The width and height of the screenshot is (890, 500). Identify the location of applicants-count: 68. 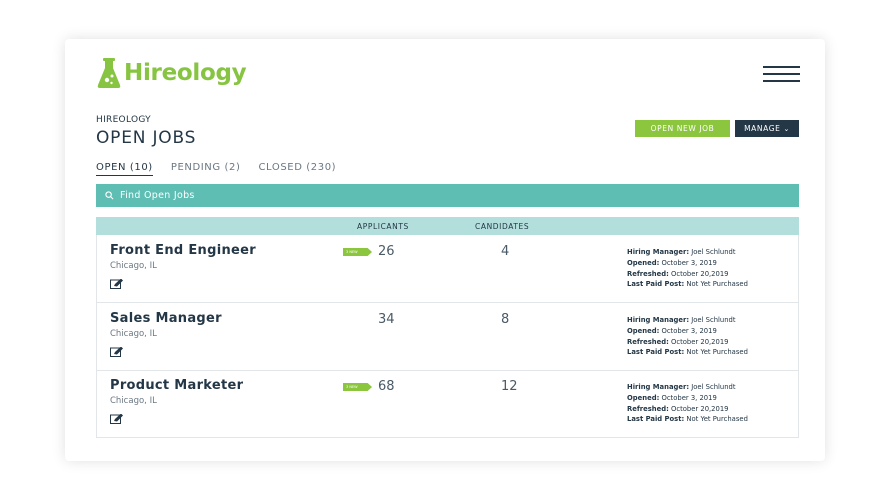
(386, 386).